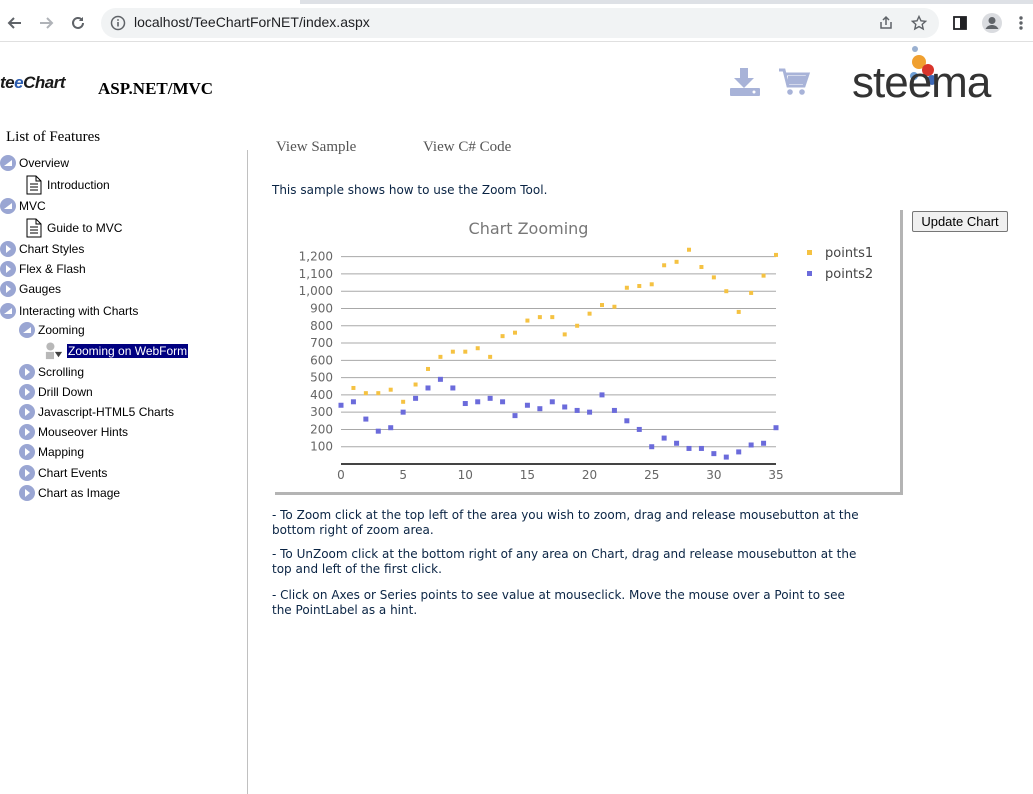  I want to click on sidebar-item-mouseover-hints: Mouseover Hints, so click(73, 432).